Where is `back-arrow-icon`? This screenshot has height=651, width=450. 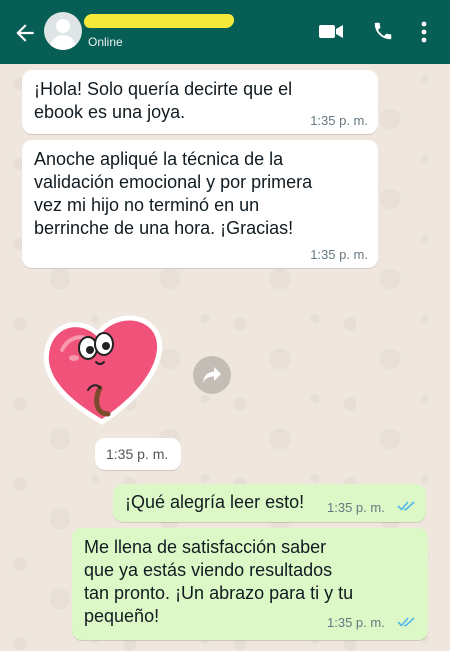
back-arrow-icon is located at coordinates (25, 33).